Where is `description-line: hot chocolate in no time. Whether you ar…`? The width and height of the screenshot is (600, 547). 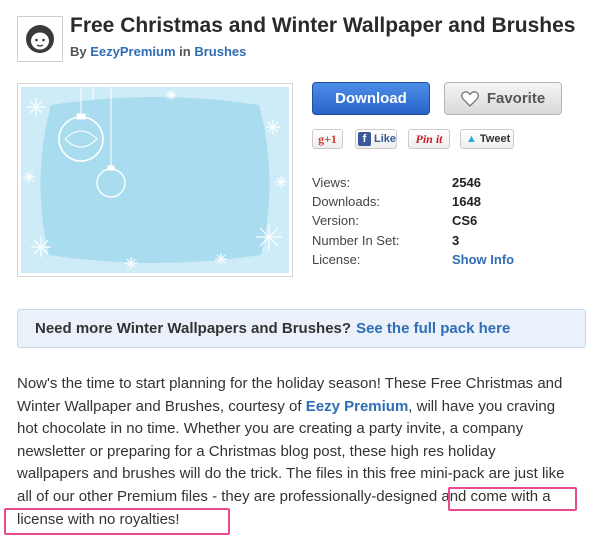
description-line: hot chocolate in no time. Whether you ar… is located at coordinates (270, 429).